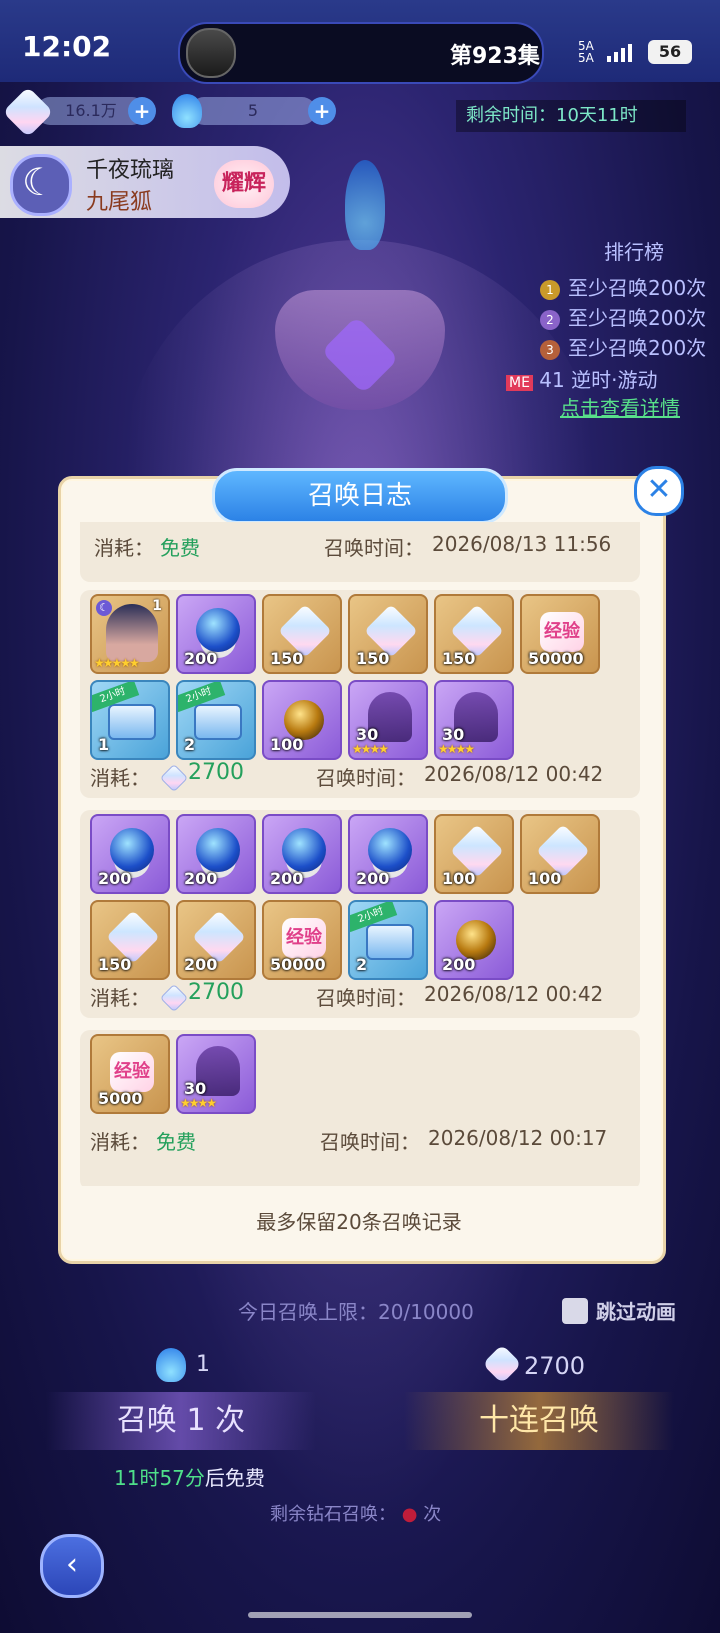 The height and width of the screenshot is (1633, 720). What do you see at coordinates (117, 663) in the screenshot?
I see `star-rating: ★★★★★` at bounding box center [117, 663].